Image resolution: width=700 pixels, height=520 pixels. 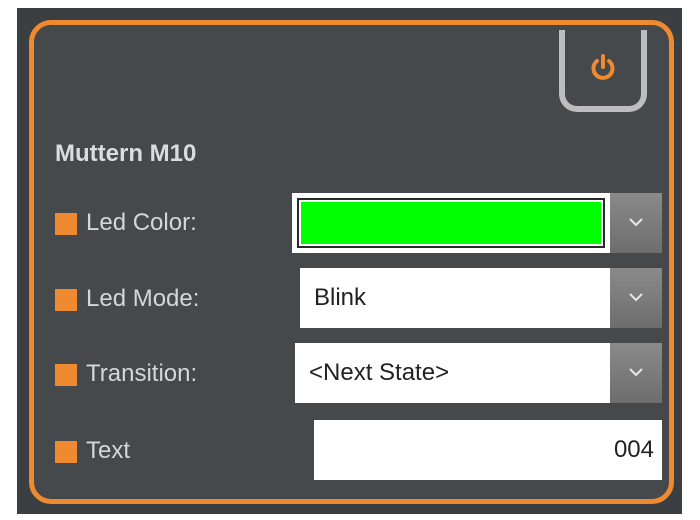 I want to click on led-mode-label: Led Mode:, so click(x=143, y=298).